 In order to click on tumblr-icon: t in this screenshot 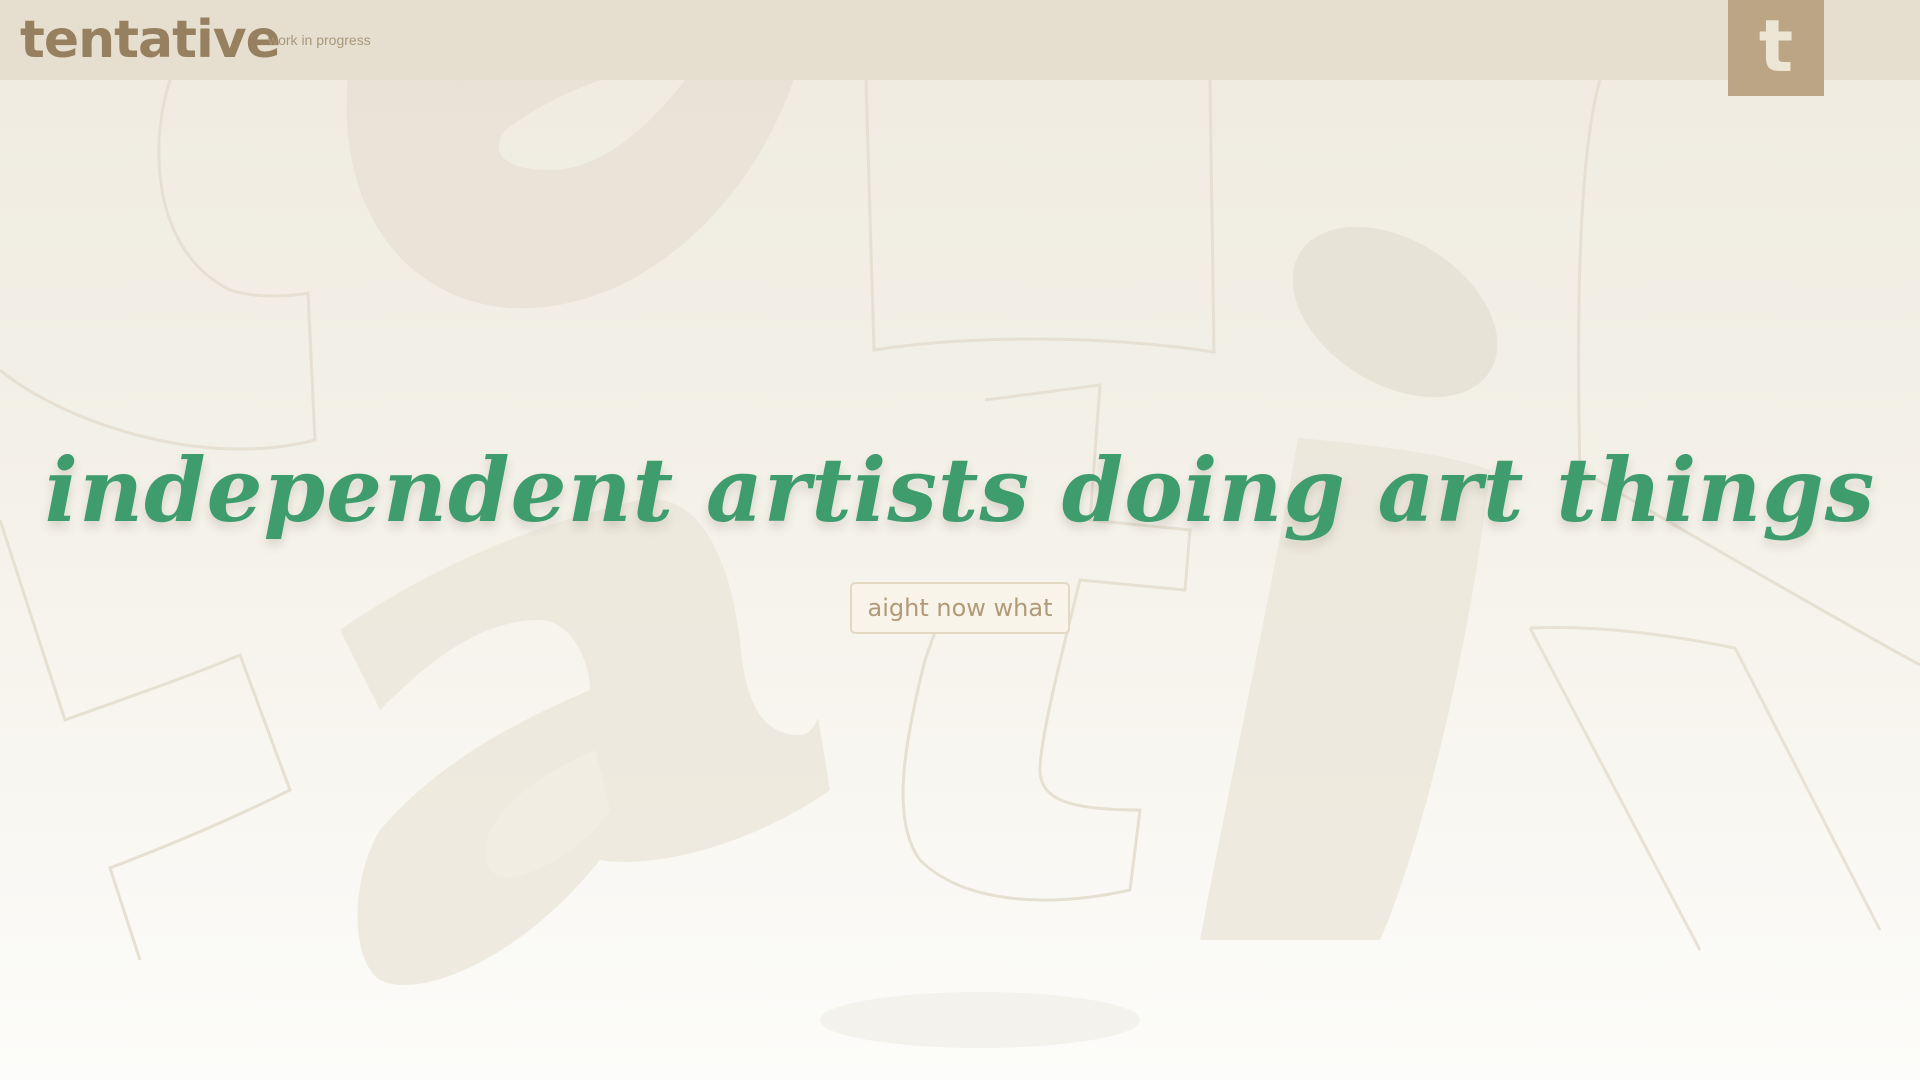, I will do `click(1776, 46)`.